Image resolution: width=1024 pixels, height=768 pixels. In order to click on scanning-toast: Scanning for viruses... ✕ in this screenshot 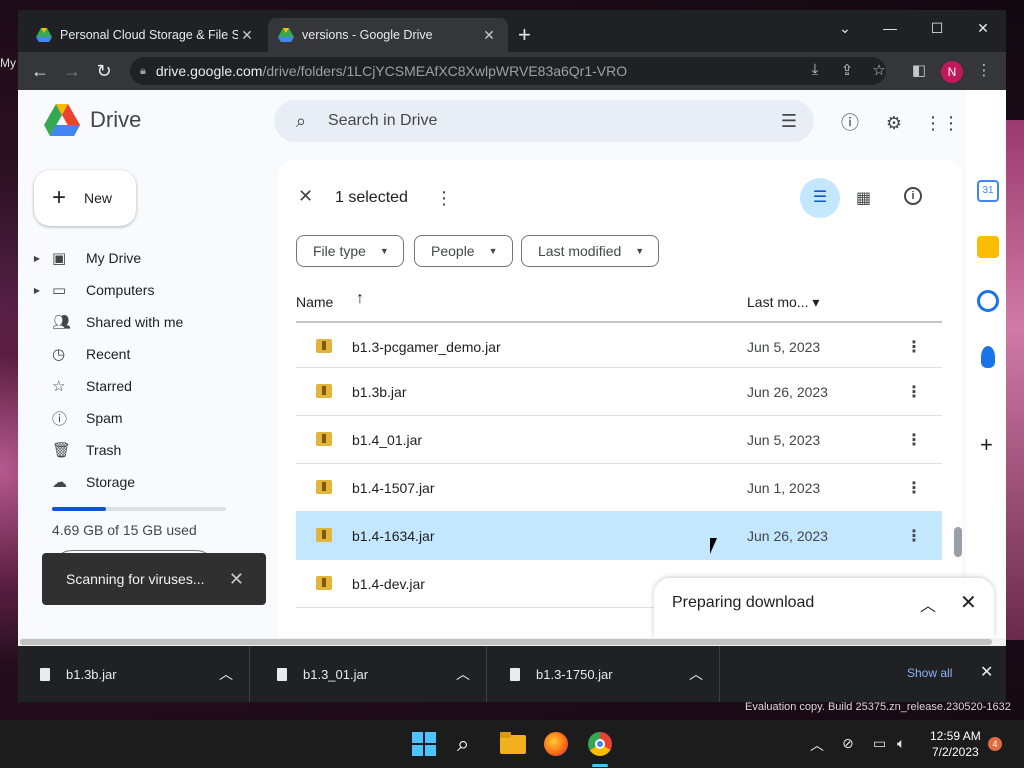, I will do `click(154, 579)`.